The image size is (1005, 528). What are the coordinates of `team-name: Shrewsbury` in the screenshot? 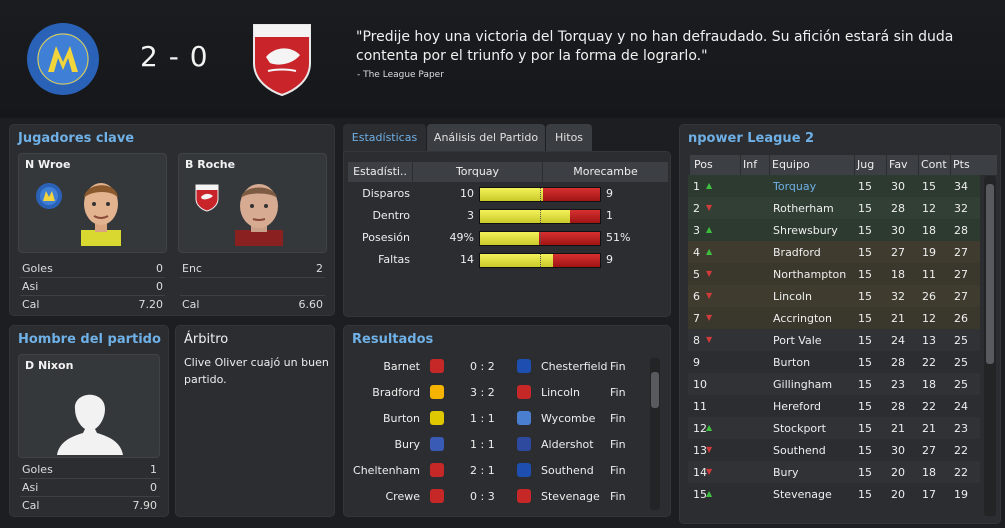 It's located at (805, 230).